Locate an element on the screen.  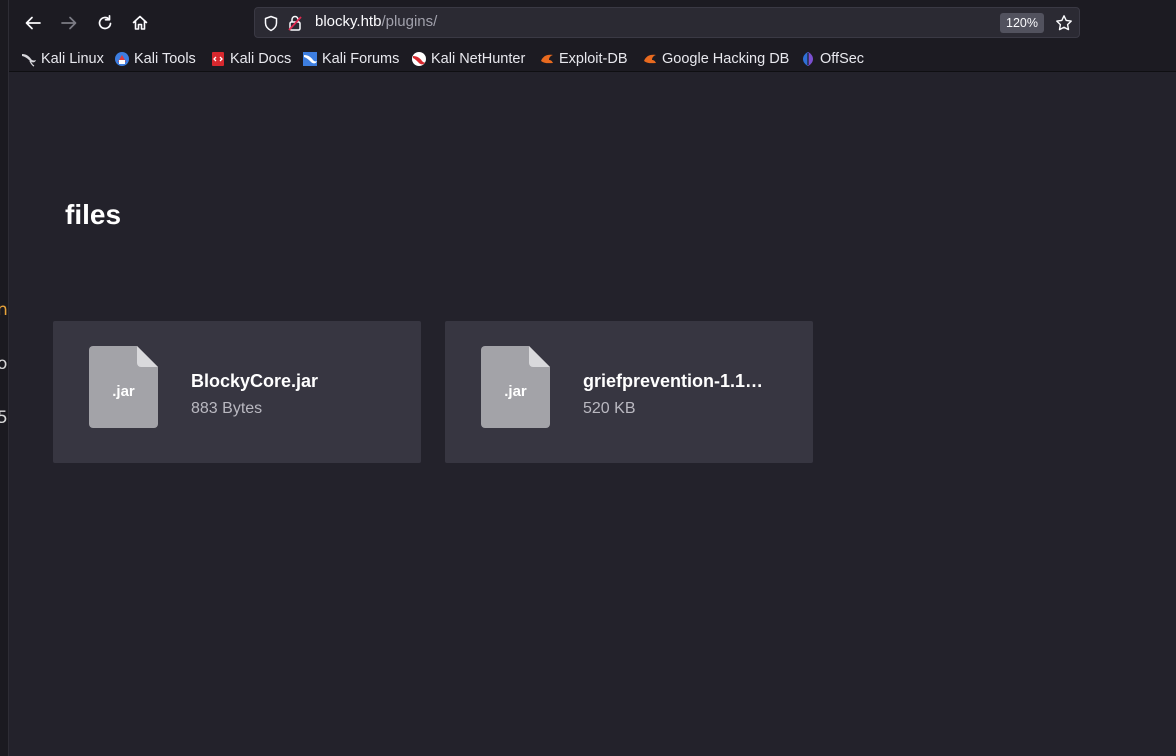
reload-button is located at coordinates (105, 23).